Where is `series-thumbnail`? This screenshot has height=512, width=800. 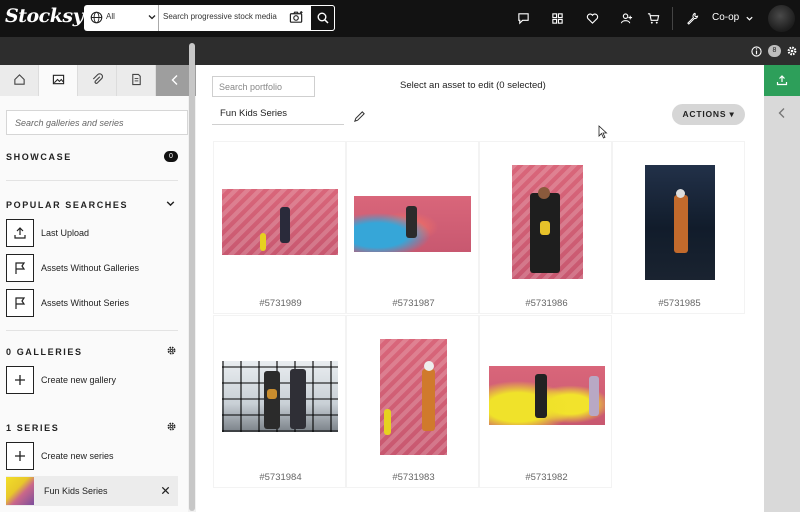 series-thumbnail is located at coordinates (20, 491).